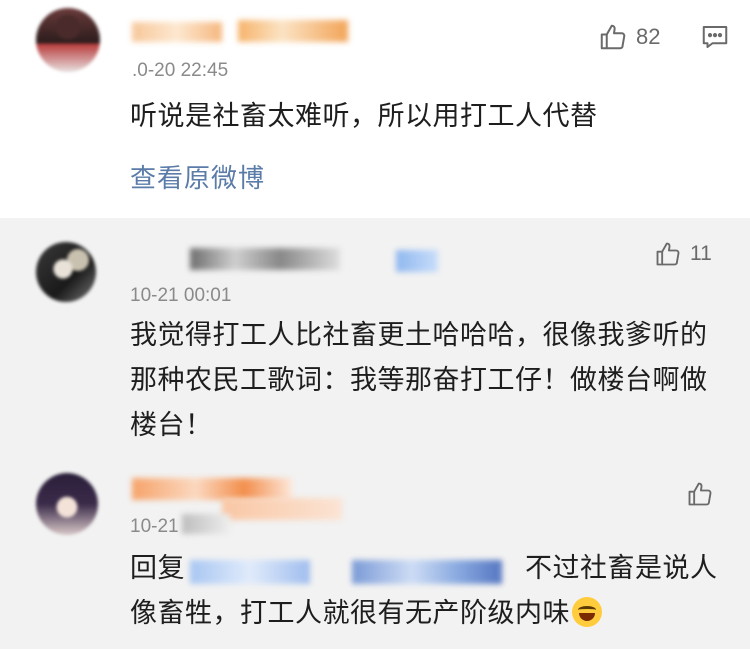 The image size is (750, 649). What do you see at coordinates (683, 254) in the screenshot?
I see `like-button: 11` at bounding box center [683, 254].